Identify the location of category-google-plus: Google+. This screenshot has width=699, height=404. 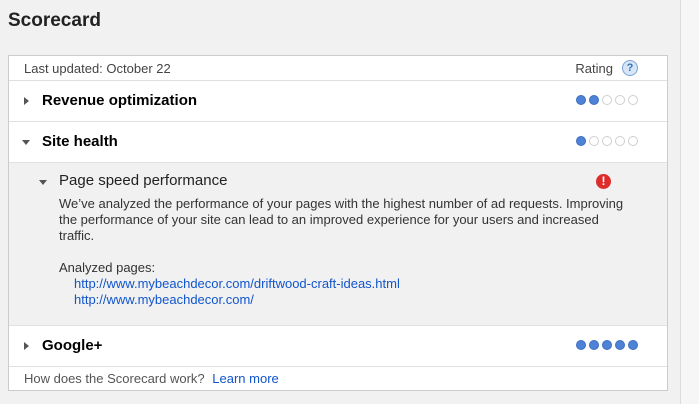
(338, 346).